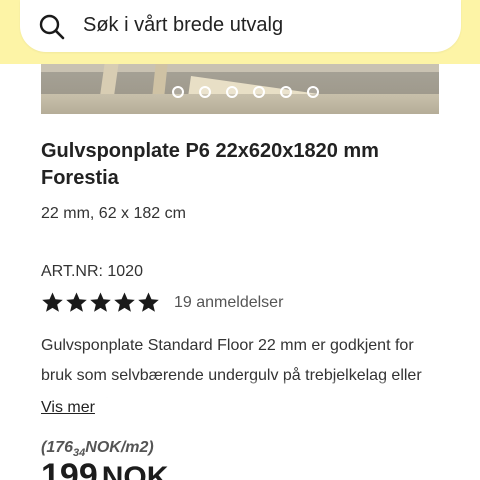 This screenshot has width=480, height=480. I want to click on search-bar: Søk i vårt brede utvalg, so click(240, 26).